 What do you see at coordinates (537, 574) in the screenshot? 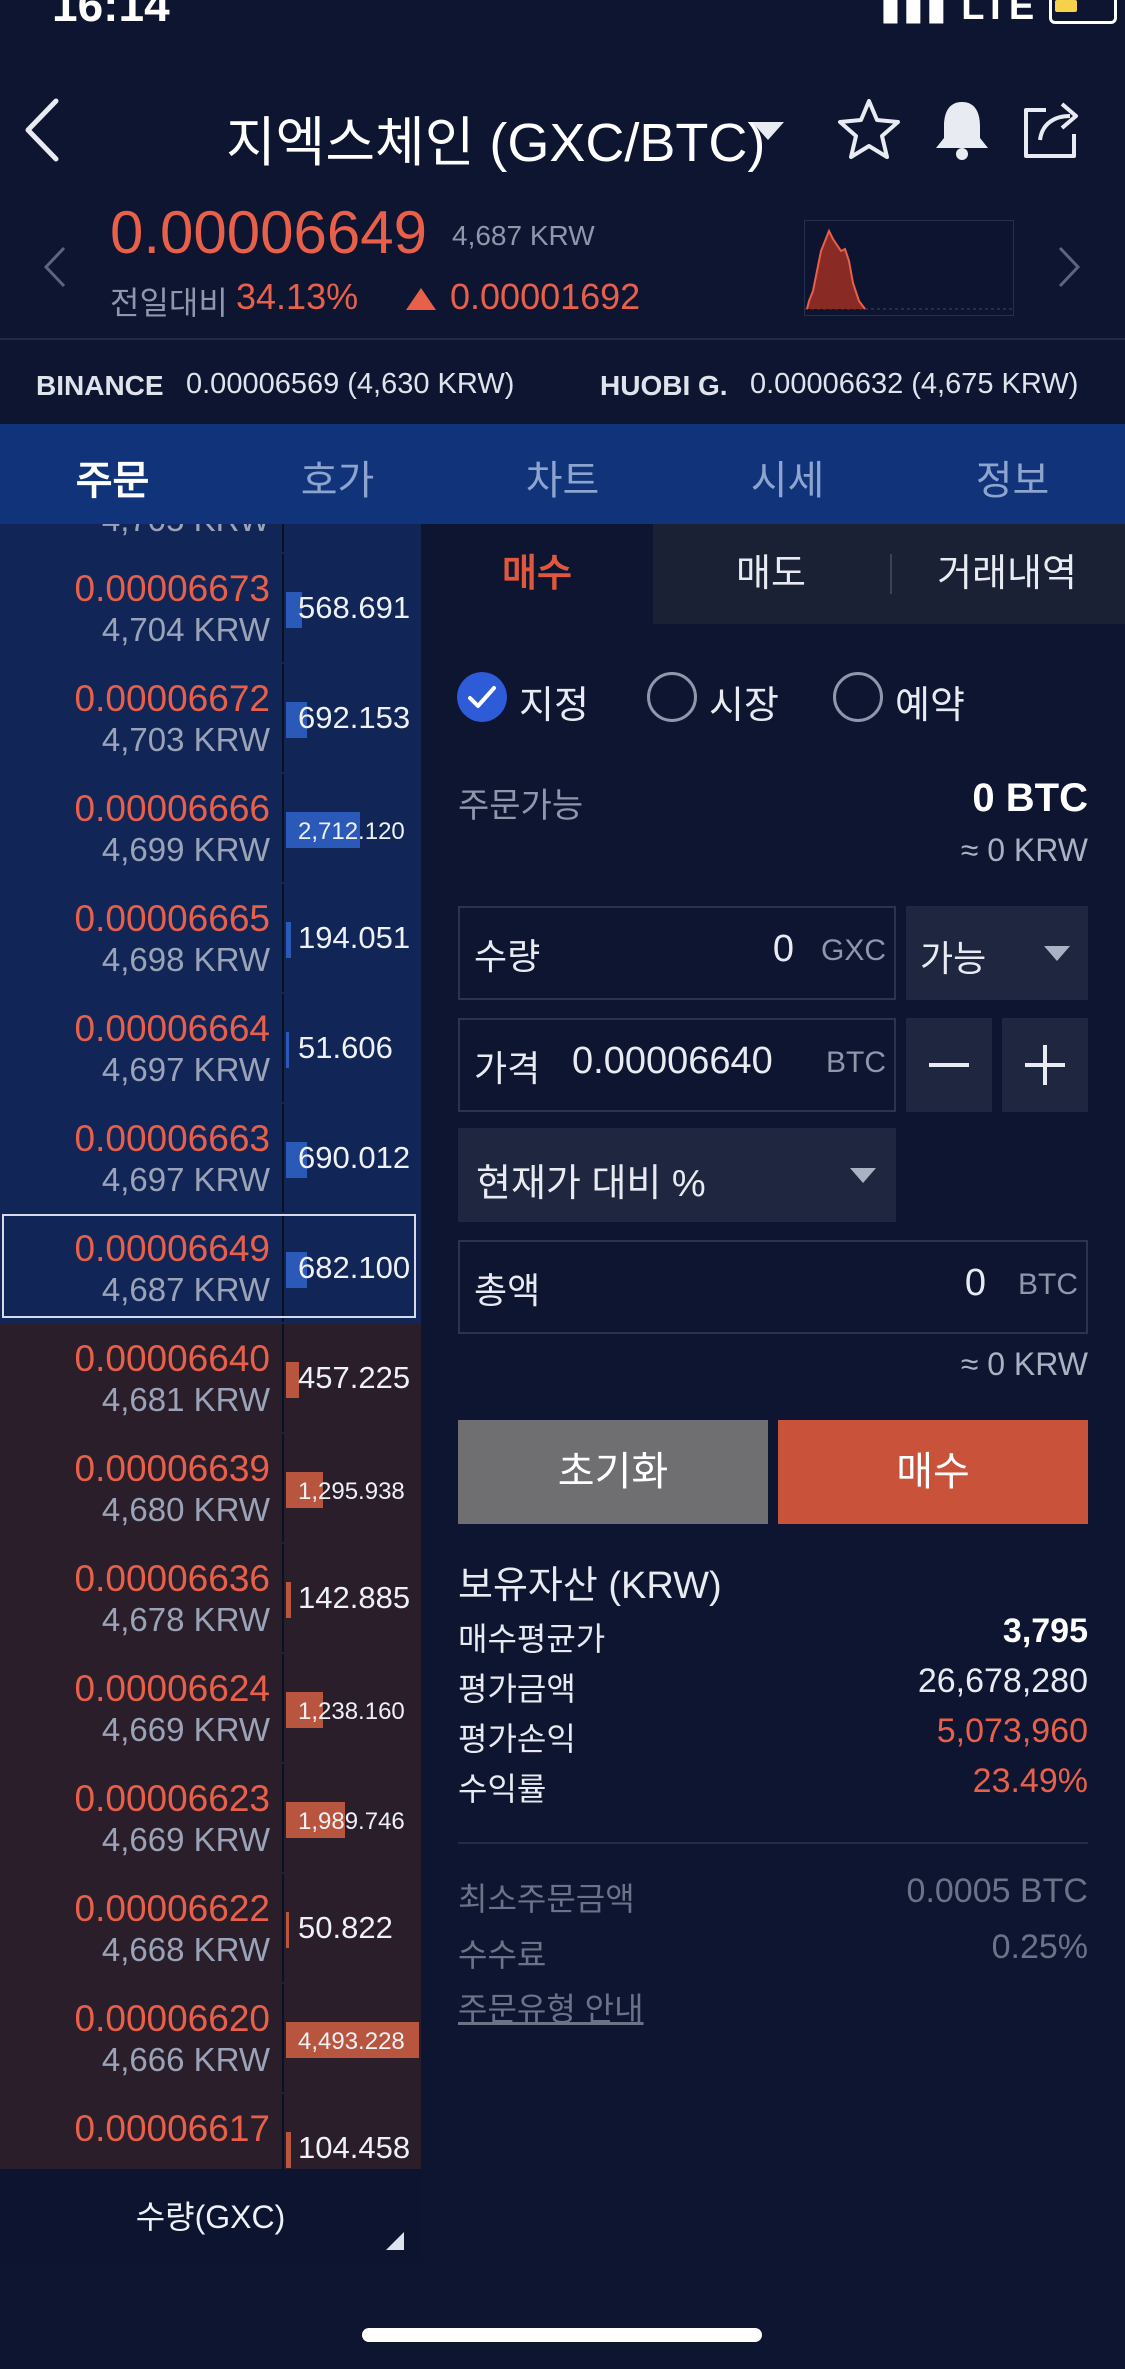
I see `tab-buy: 매수` at bounding box center [537, 574].